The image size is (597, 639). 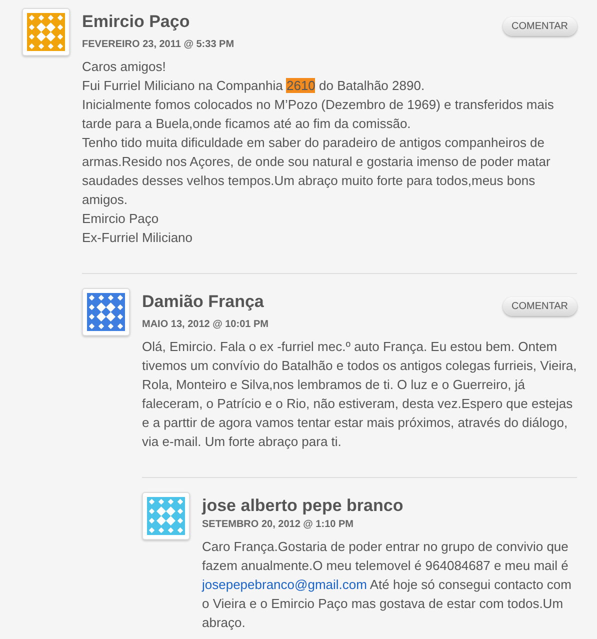 I want to click on author-name: jose alberto pepe branco, so click(x=303, y=506).